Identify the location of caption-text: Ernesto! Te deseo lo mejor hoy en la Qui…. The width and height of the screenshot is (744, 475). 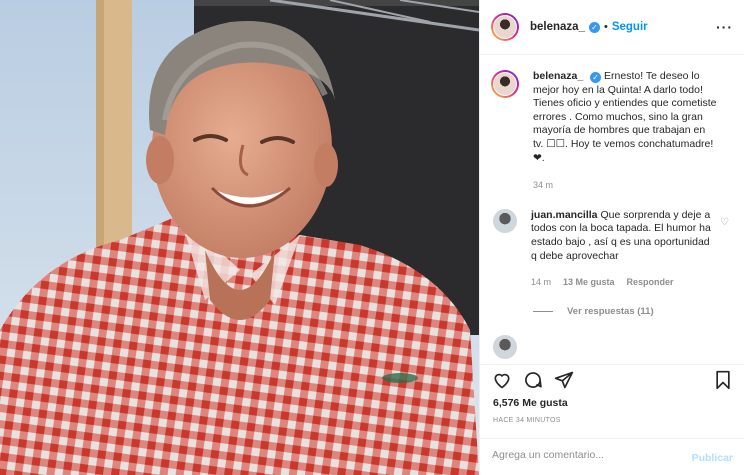
(625, 117).